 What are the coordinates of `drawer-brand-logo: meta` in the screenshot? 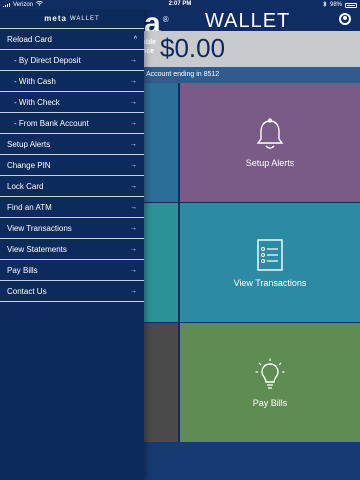 It's located at (55, 18).